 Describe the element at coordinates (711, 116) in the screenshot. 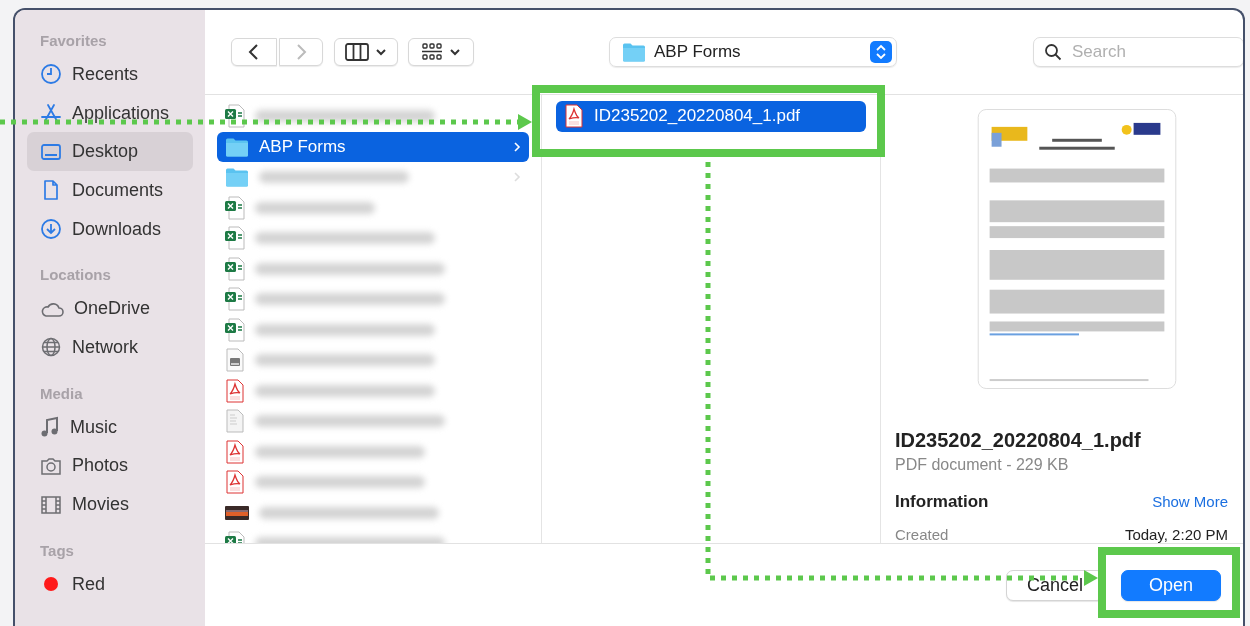

I see `file-row: ID235202_20220804_1.pdf` at that location.